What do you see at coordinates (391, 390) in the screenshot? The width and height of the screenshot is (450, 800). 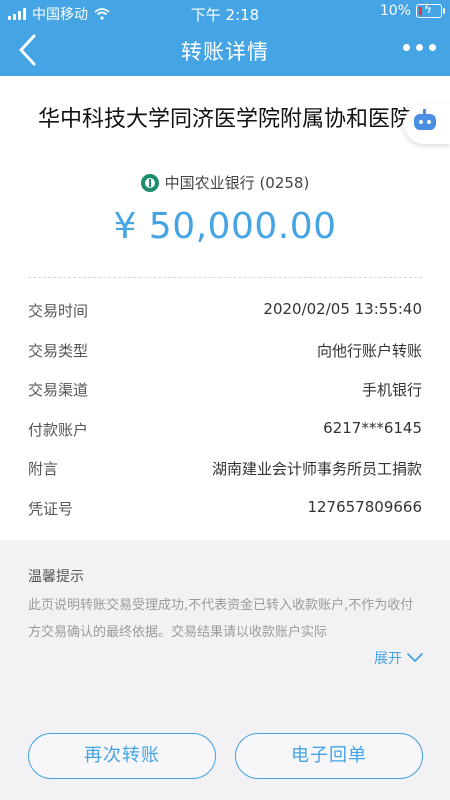 I see `detail-value: 手机银行` at bounding box center [391, 390].